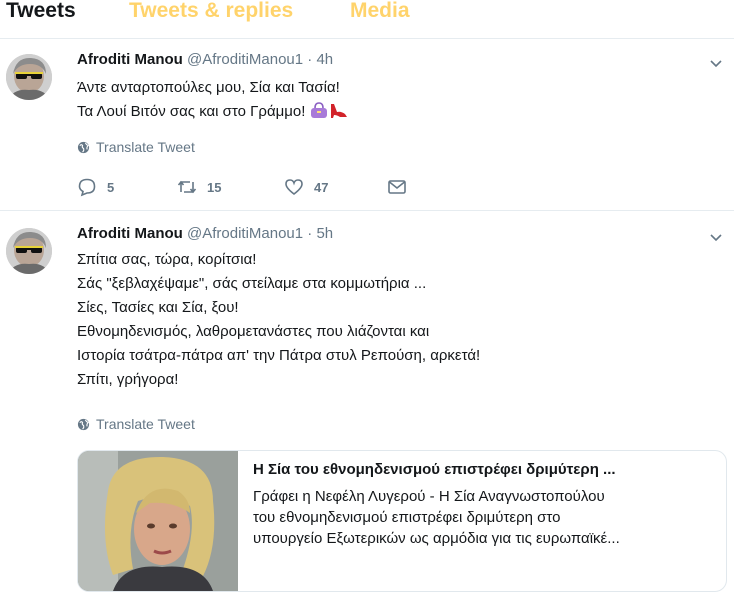 The width and height of the screenshot is (734, 592). I want to click on tab-media: Media, so click(380, 11).